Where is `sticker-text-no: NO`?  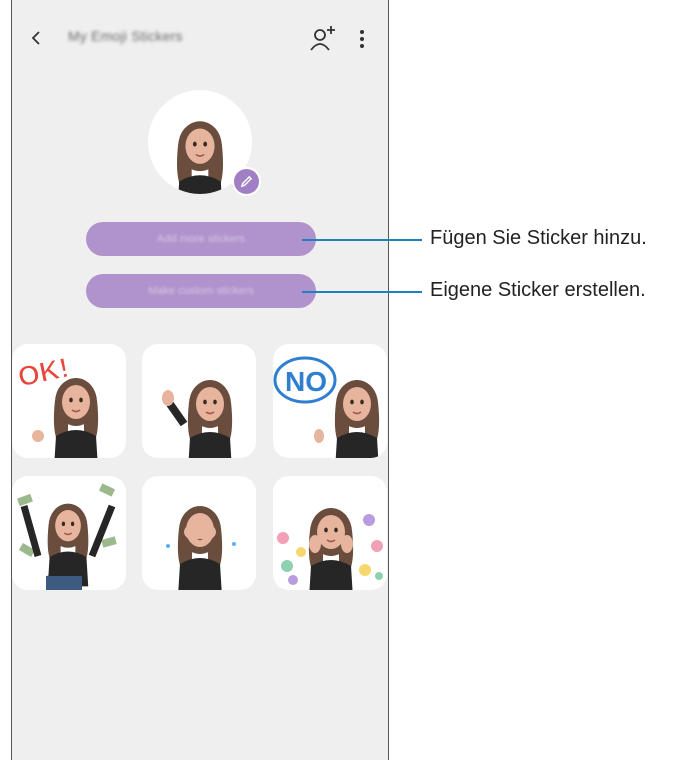 sticker-text-no: NO is located at coordinates (306, 381).